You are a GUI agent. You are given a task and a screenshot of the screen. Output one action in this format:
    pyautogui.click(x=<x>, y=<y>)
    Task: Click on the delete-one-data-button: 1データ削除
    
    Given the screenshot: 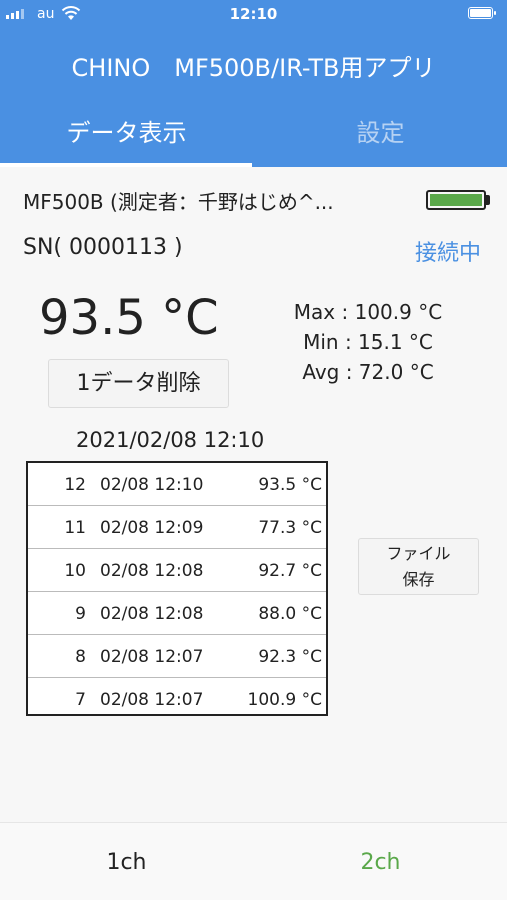 What is the action you would take?
    pyautogui.click(x=138, y=383)
    